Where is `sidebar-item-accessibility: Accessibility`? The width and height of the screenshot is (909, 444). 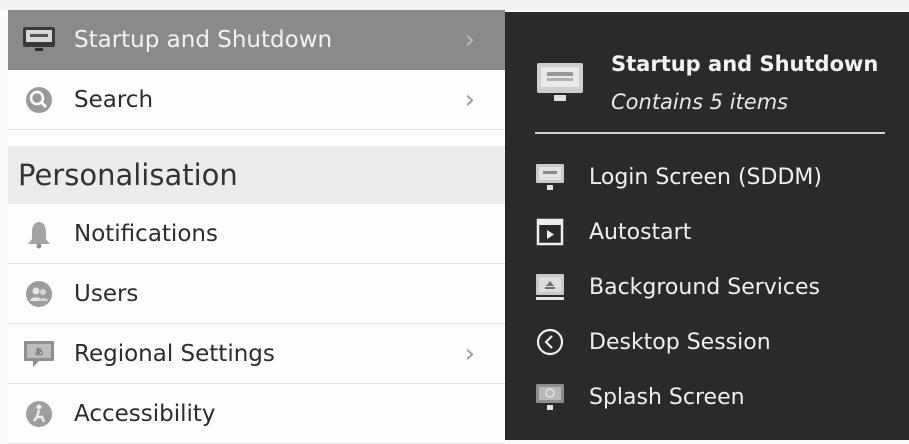
sidebar-item-accessibility: Accessibility is located at coordinates (256, 414).